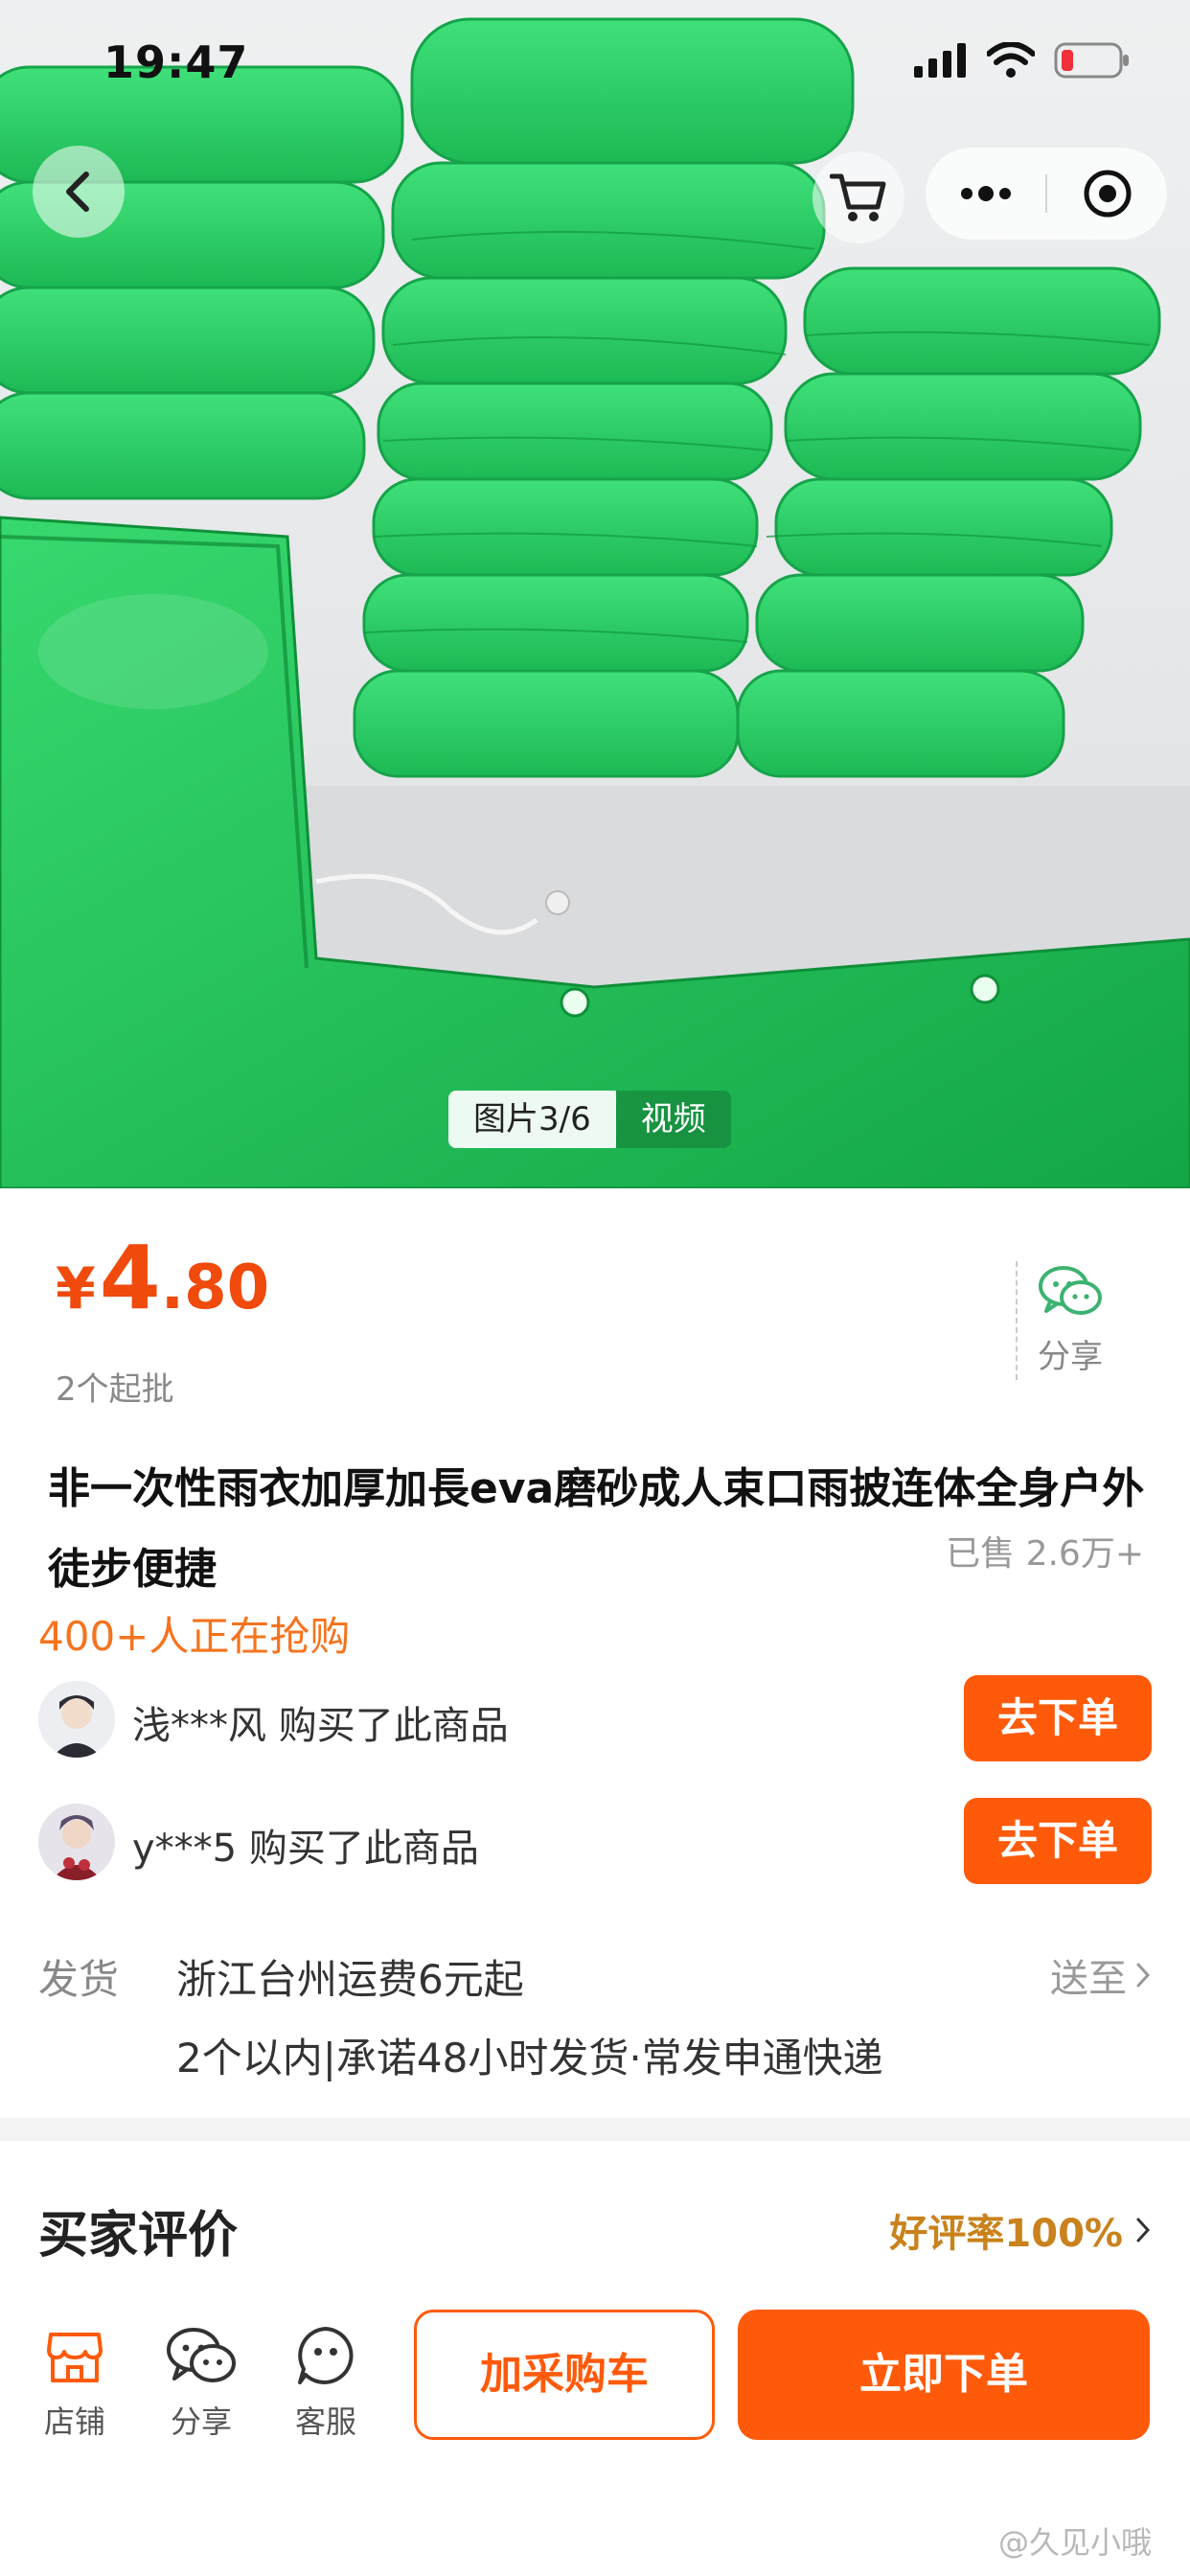 The height and width of the screenshot is (2576, 1190). I want to click on battery-low-icon, so click(1092, 60).